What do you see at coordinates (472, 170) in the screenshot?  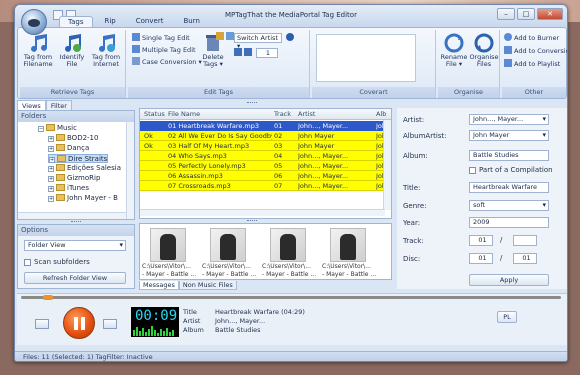 I see `compilation-checkbox` at bounding box center [472, 170].